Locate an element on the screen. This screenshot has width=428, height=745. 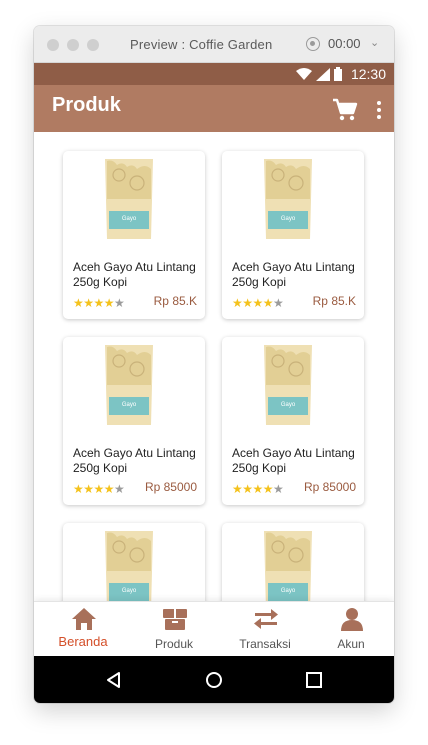
person-icon is located at coordinates (352, 619).